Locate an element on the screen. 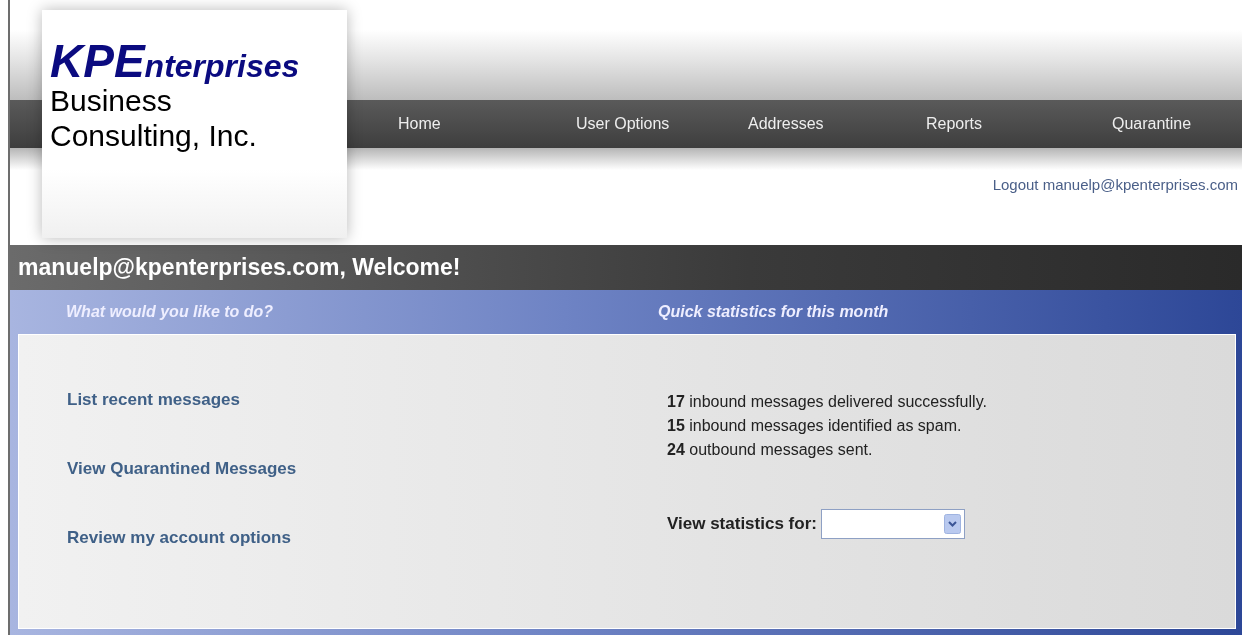 This screenshot has width=1244, height=635. period-label: View statistics for: is located at coordinates (742, 524).